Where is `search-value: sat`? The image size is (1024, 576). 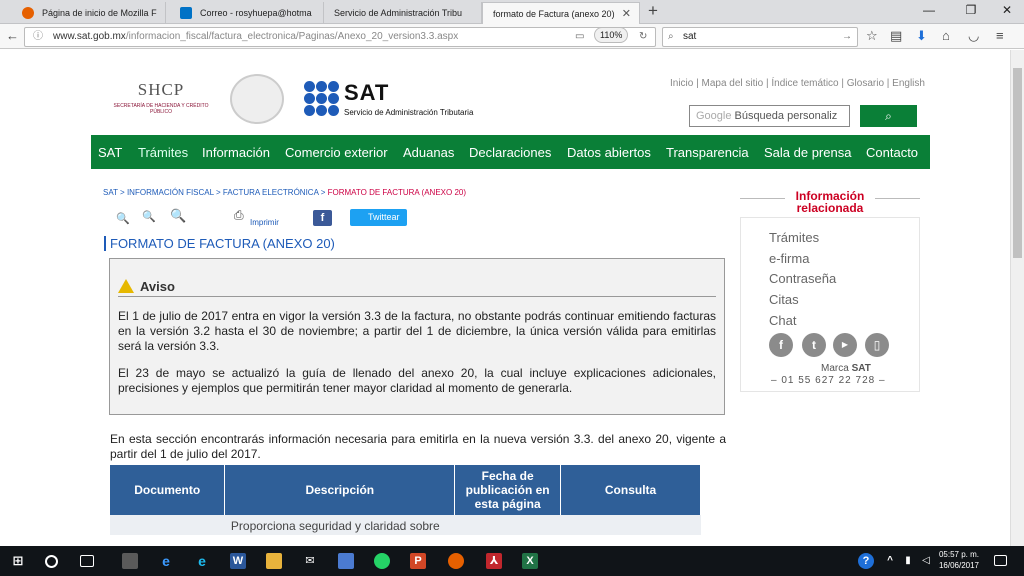 search-value: sat is located at coordinates (690, 36).